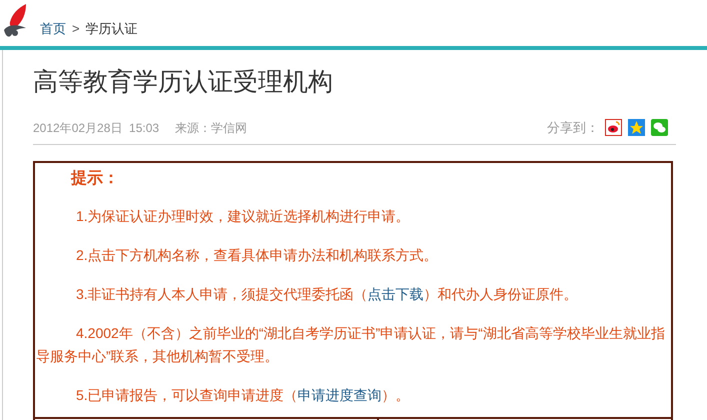  What do you see at coordinates (183, 82) in the screenshot?
I see `article-title: 高等教育学历认证受理机构` at bounding box center [183, 82].